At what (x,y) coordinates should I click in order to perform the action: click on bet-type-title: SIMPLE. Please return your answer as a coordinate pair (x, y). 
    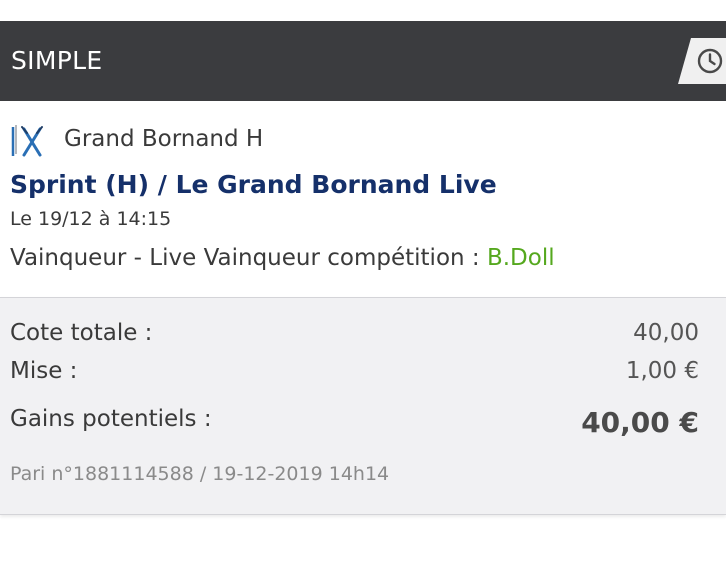
    Looking at the image, I should click on (57, 60).